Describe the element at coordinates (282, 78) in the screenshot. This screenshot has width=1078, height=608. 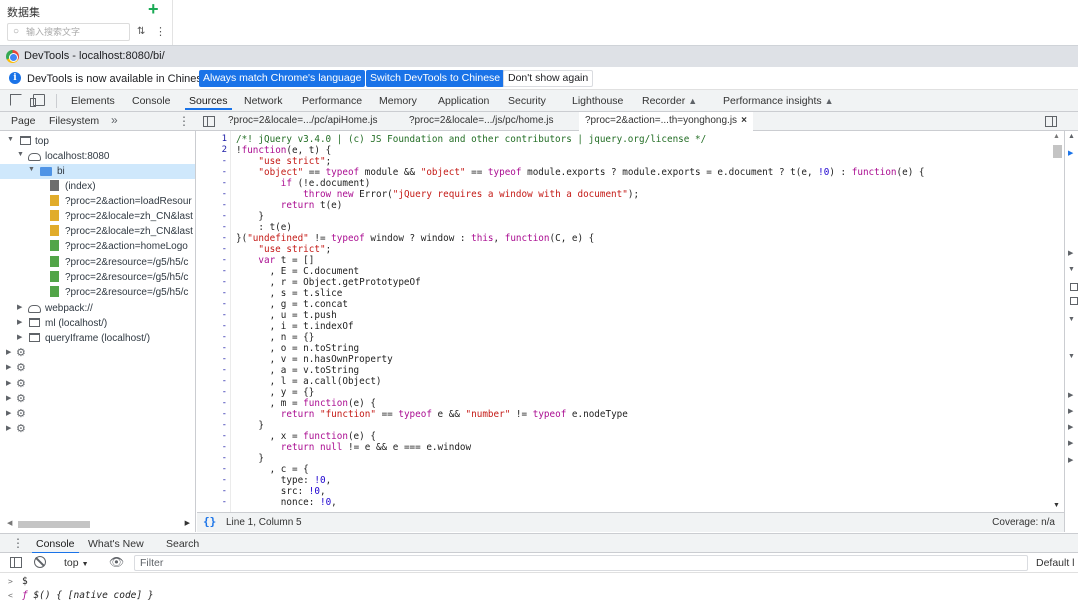
I see `match-chrome-language-button: Always match Chrome's language` at that location.